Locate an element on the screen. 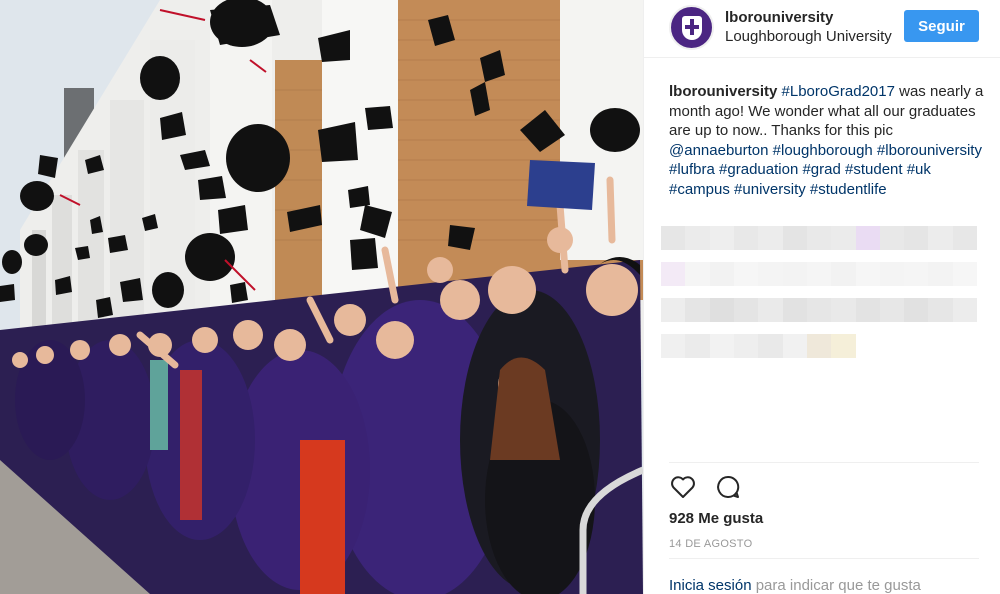  hashtag-link: #grad is located at coordinates (821, 169).